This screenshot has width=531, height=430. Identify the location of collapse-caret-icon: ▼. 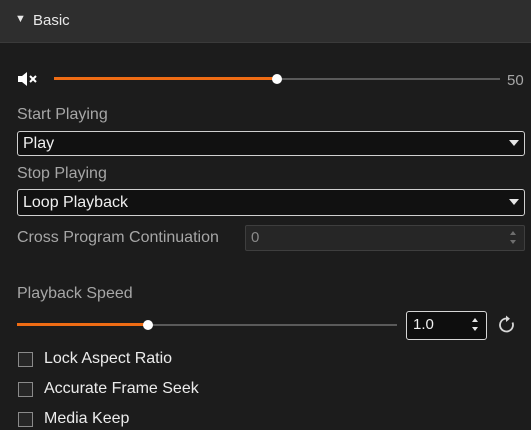
(20, 19).